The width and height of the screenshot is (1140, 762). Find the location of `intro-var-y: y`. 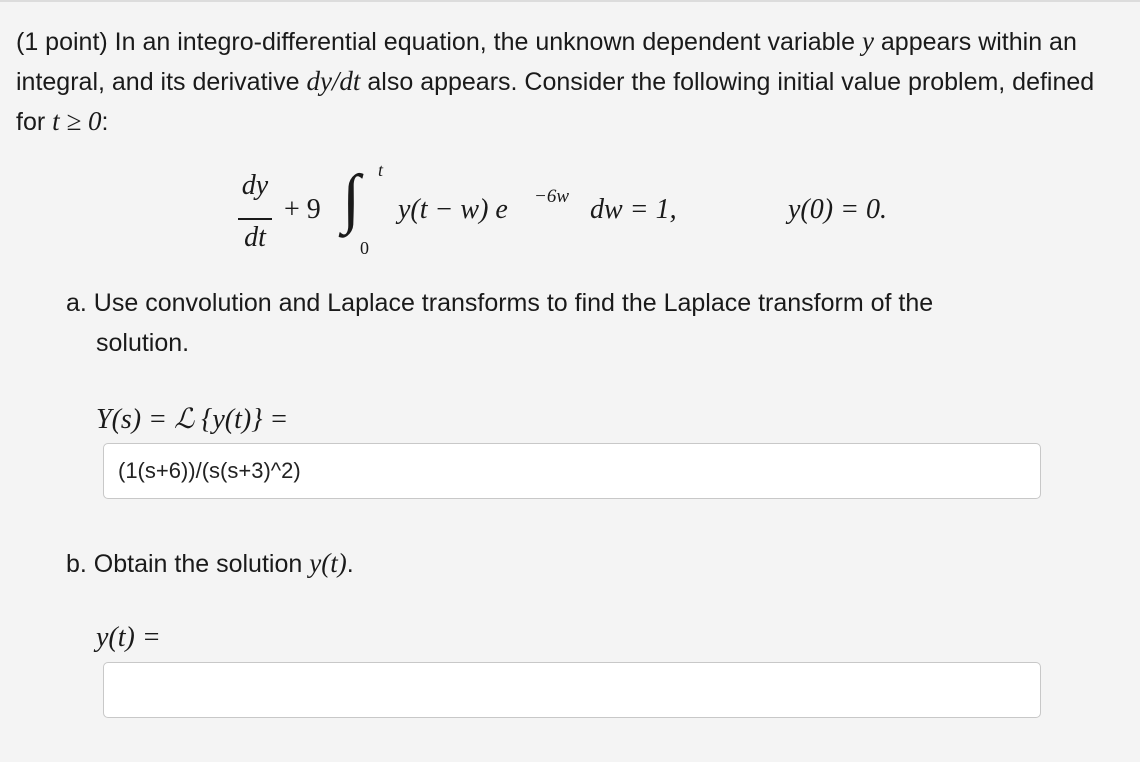

intro-var-y: y is located at coordinates (867, 41).